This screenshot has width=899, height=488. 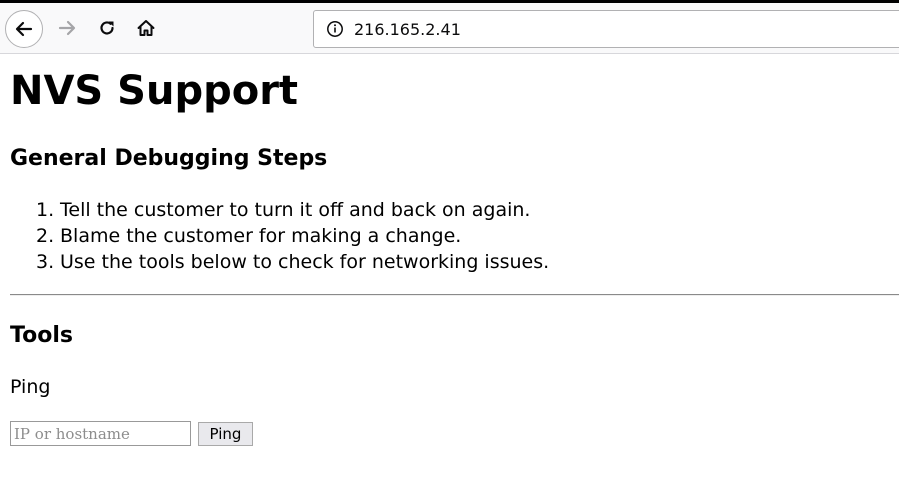 I want to click on forward-button, so click(x=67, y=28).